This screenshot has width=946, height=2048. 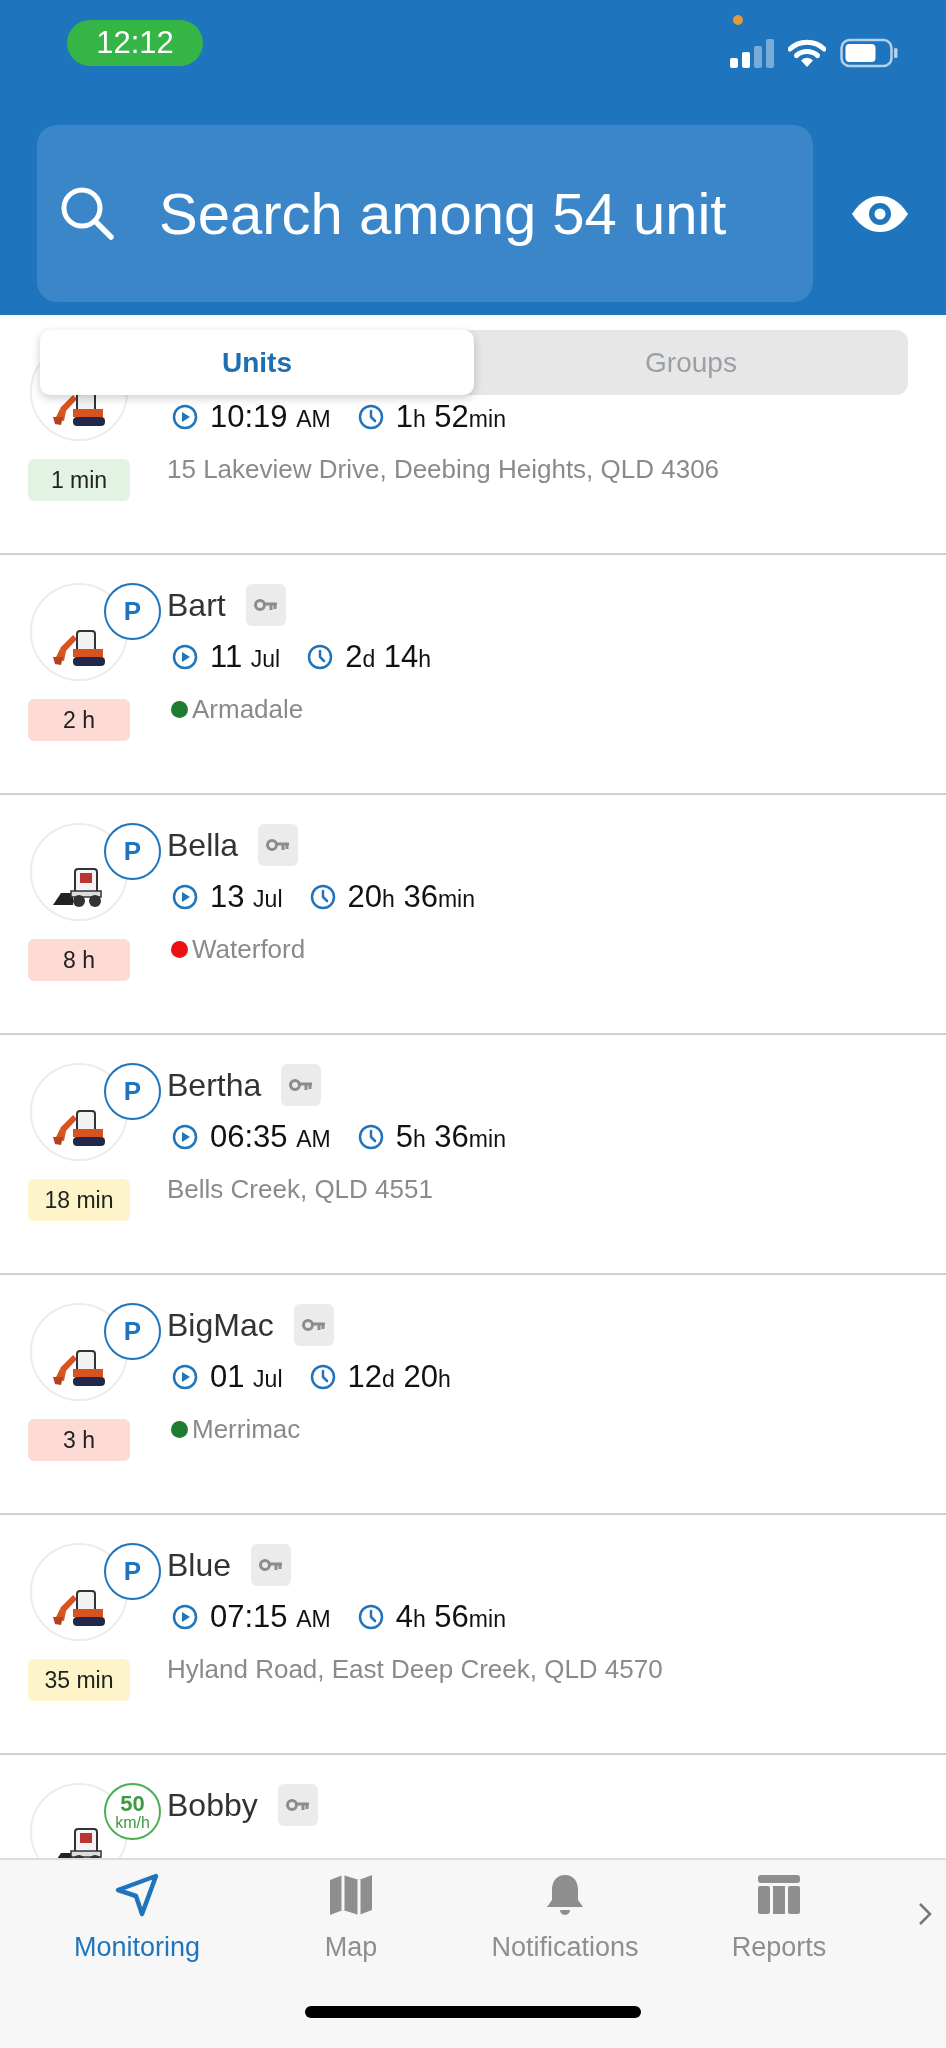 I want to click on tab-bar-item: Map, so click(x=351, y=1917).